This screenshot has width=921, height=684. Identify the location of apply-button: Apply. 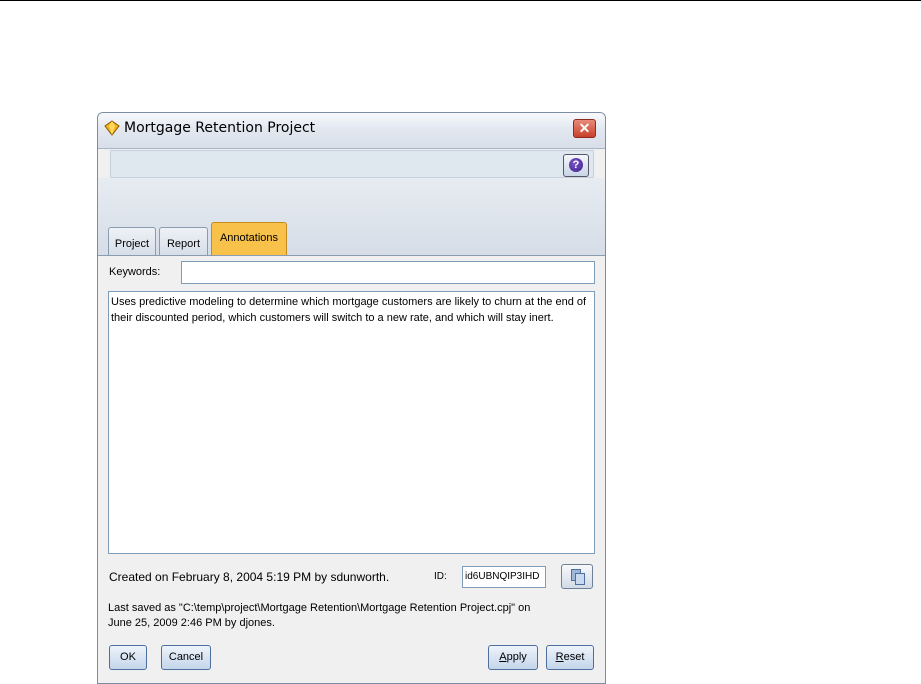
(513, 657).